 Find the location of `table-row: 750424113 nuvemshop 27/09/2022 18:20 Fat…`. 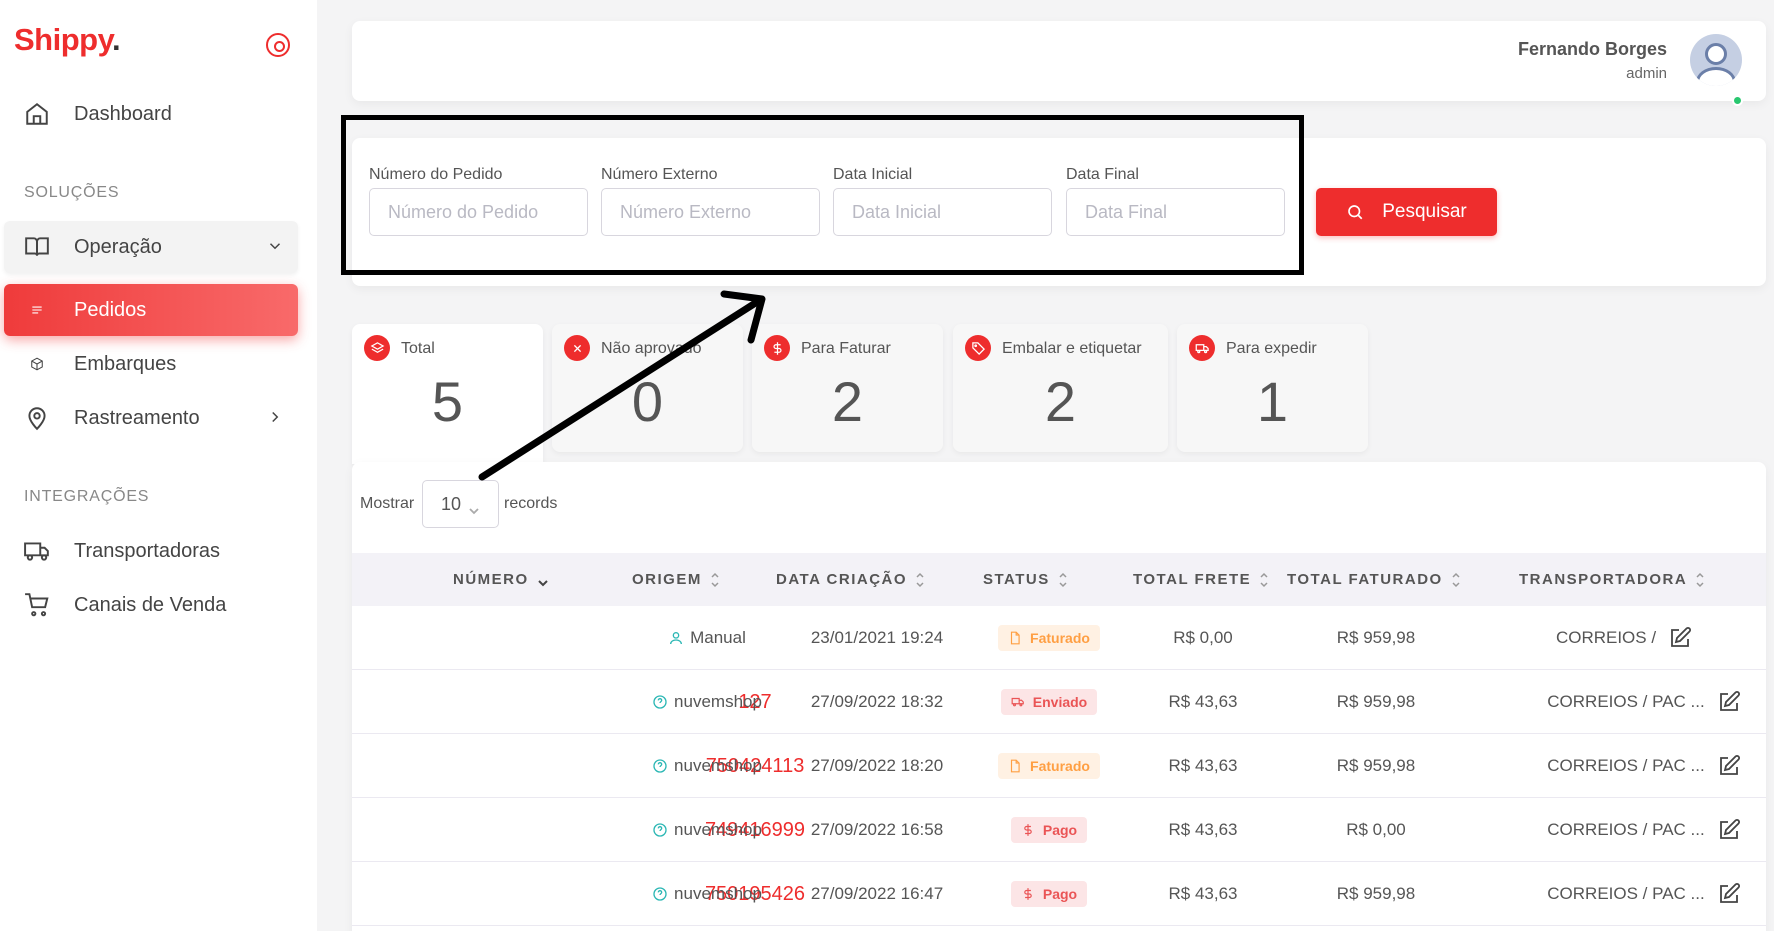

table-row: 750424113 nuvemshop 27/09/2022 18:20 Fat… is located at coordinates (1059, 766).